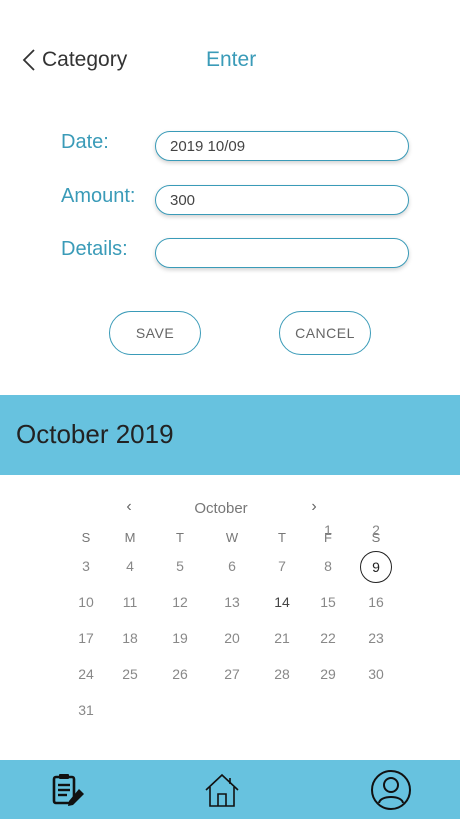 The image size is (460, 819). I want to click on header: Category Enter, so click(230, 60).